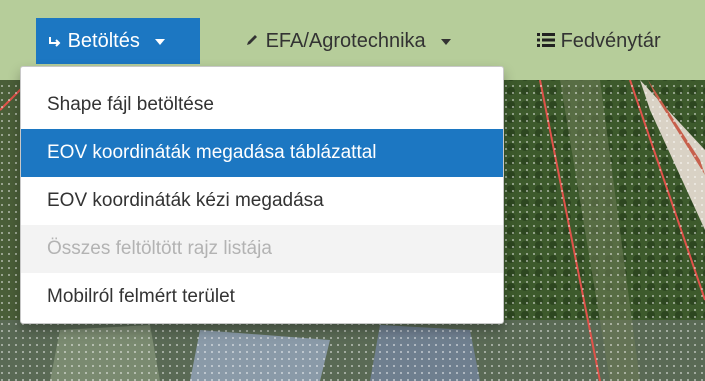 The image size is (705, 381). I want to click on menu-item-label: EOV koordináták kézi megadása, so click(185, 200).